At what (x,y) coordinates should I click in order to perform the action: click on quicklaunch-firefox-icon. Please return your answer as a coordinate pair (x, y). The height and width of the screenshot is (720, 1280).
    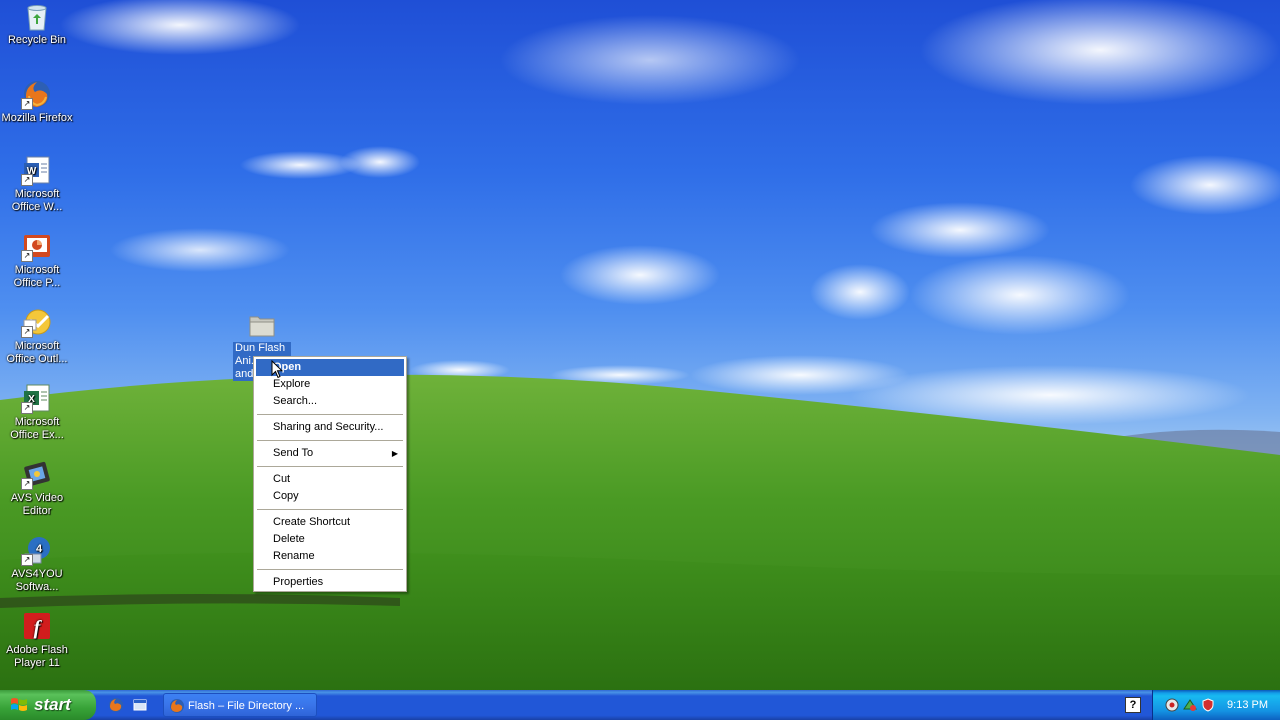
    Looking at the image, I should click on (116, 705).